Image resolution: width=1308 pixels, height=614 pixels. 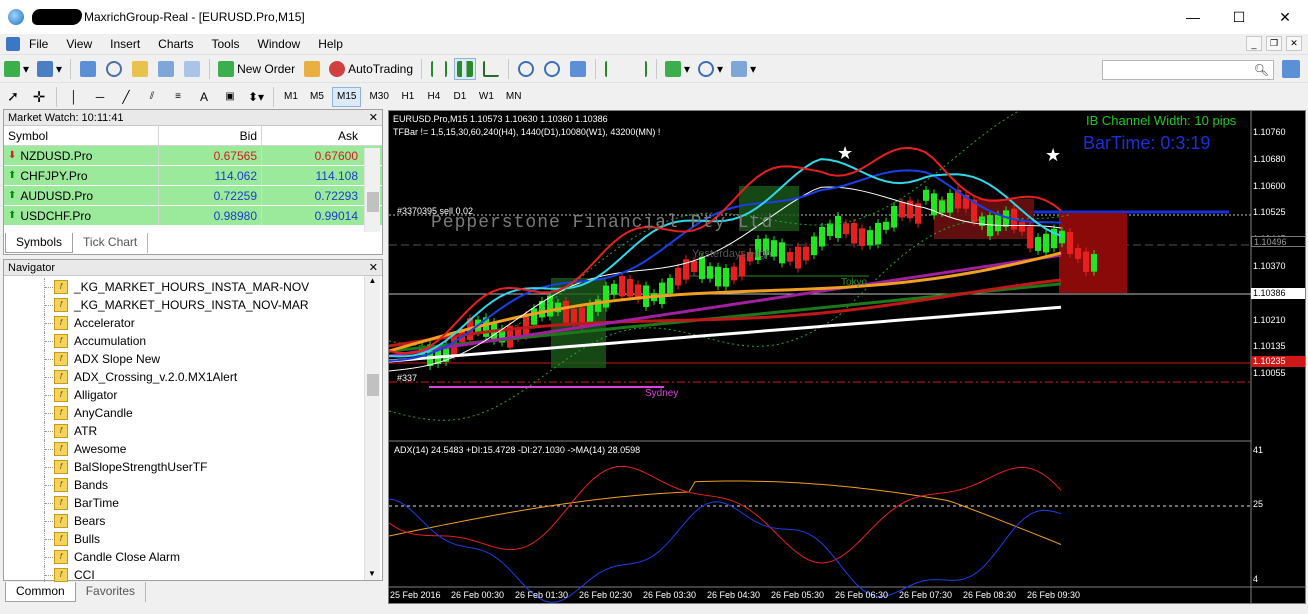 What do you see at coordinates (111, 243) in the screenshot?
I see `tab-tick-chart: Tick Chart` at bounding box center [111, 243].